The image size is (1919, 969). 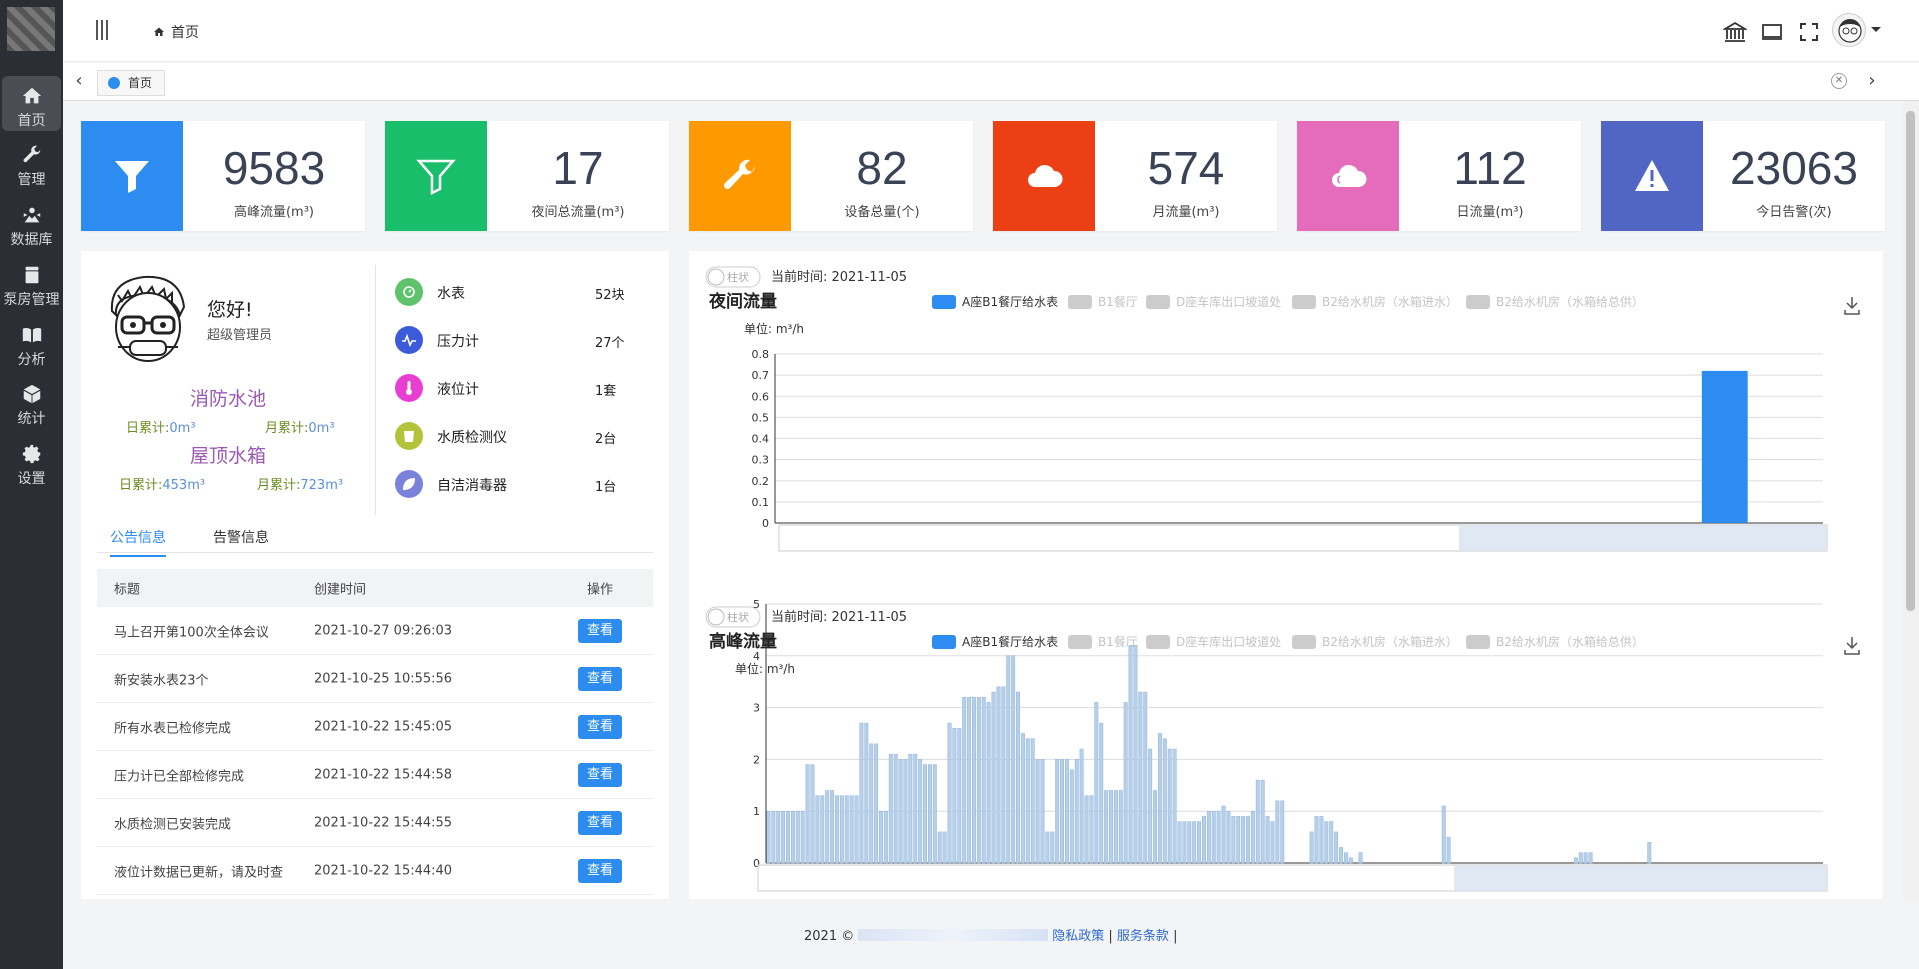 What do you see at coordinates (1839, 81) in the screenshot?
I see `close-all-tabs-icon: ✕` at bounding box center [1839, 81].